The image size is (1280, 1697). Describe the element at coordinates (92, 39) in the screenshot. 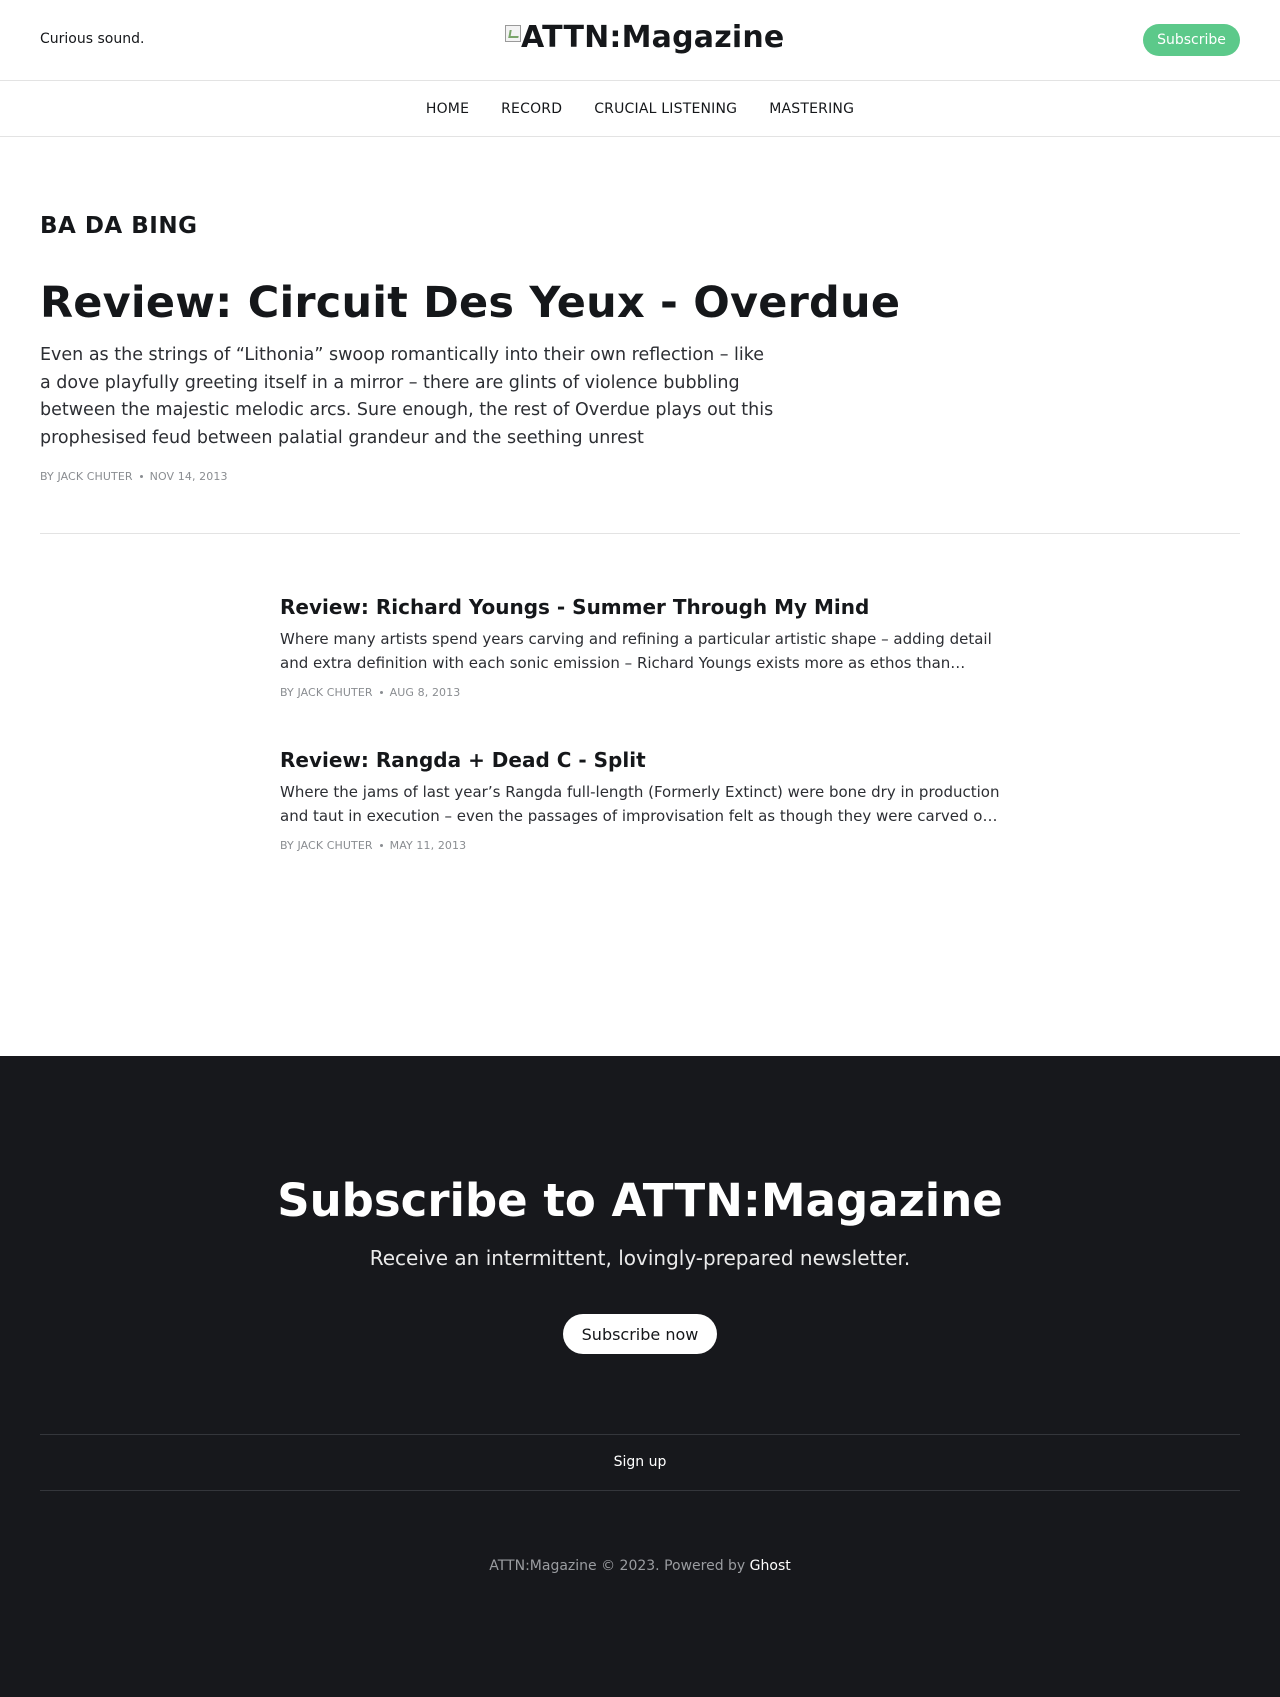

I see `site-tagline: Curious sound.` at that location.